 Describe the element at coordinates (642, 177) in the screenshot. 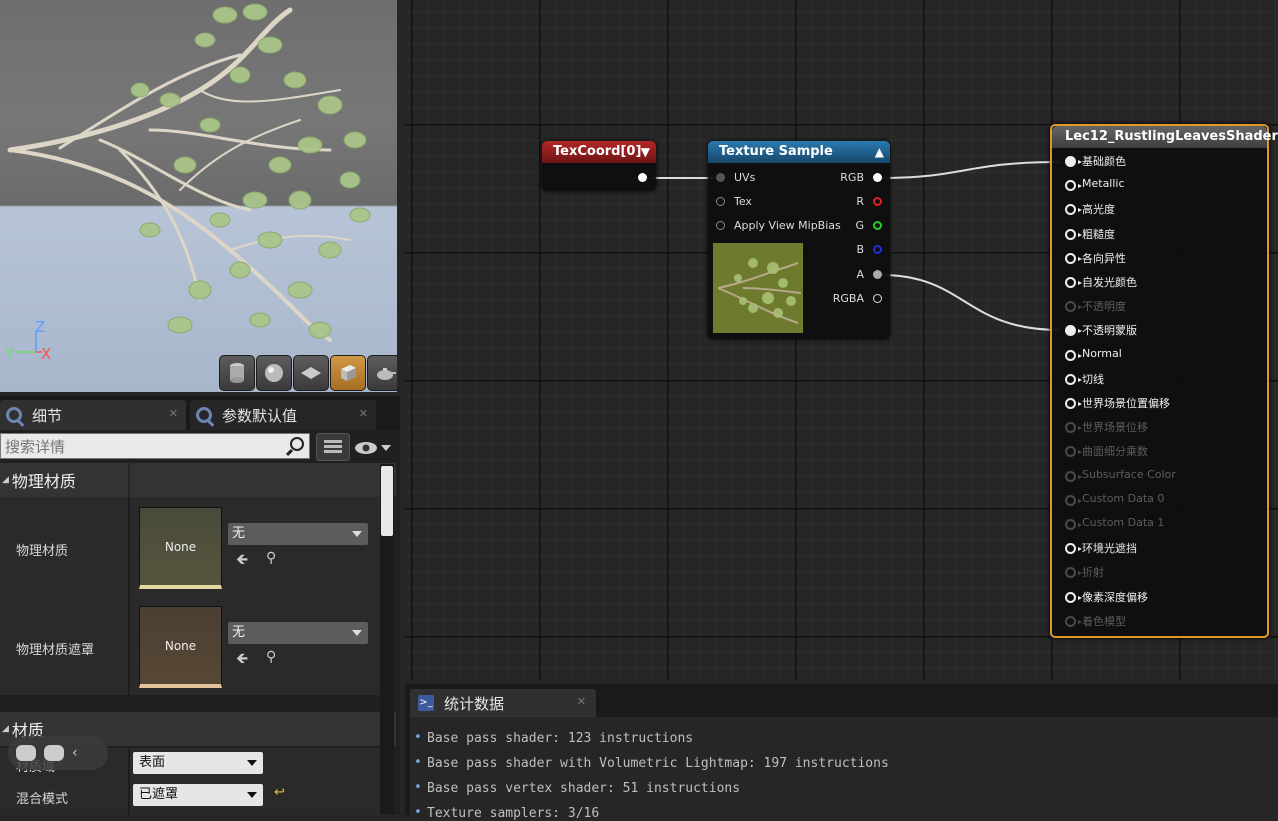

I see `output-pin` at that location.